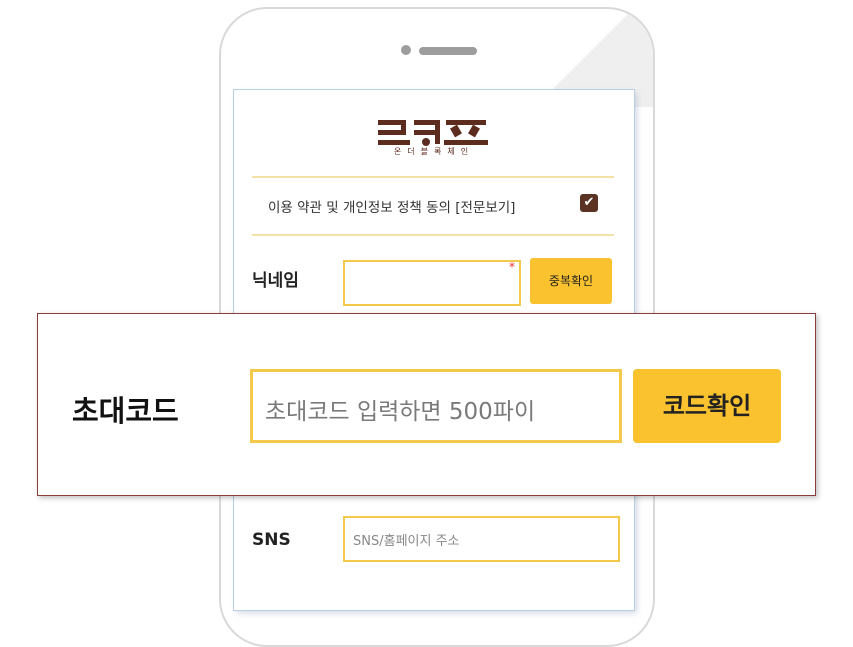  What do you see at coordinates (433, 235) in the screenshot?
I see `divider-bottom` at bounding box center [433, 235].